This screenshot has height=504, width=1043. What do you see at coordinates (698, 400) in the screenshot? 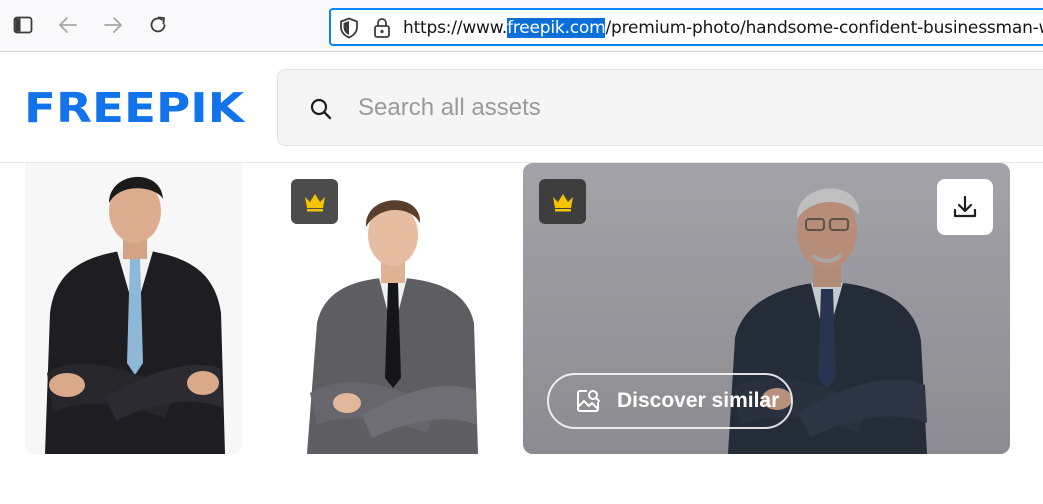
I see `discover-similar-label: Discover similar` at bounding box center [698, 400].